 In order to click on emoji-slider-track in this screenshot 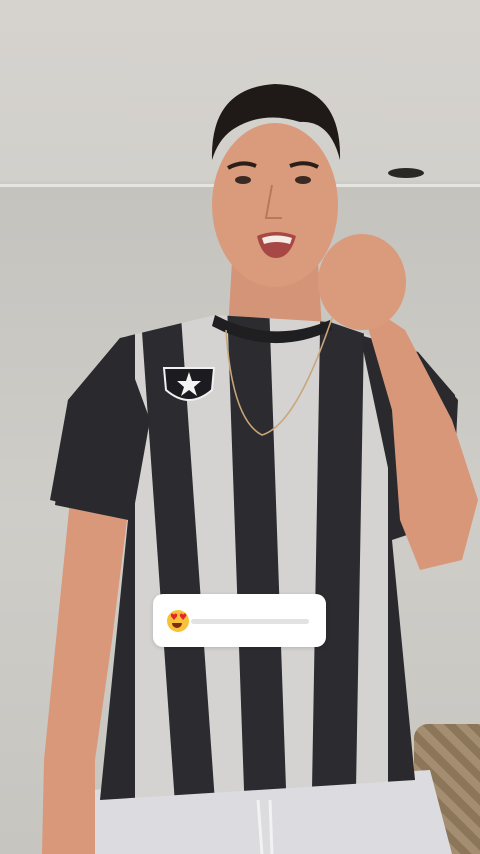, I will do `click(250, 621)`.